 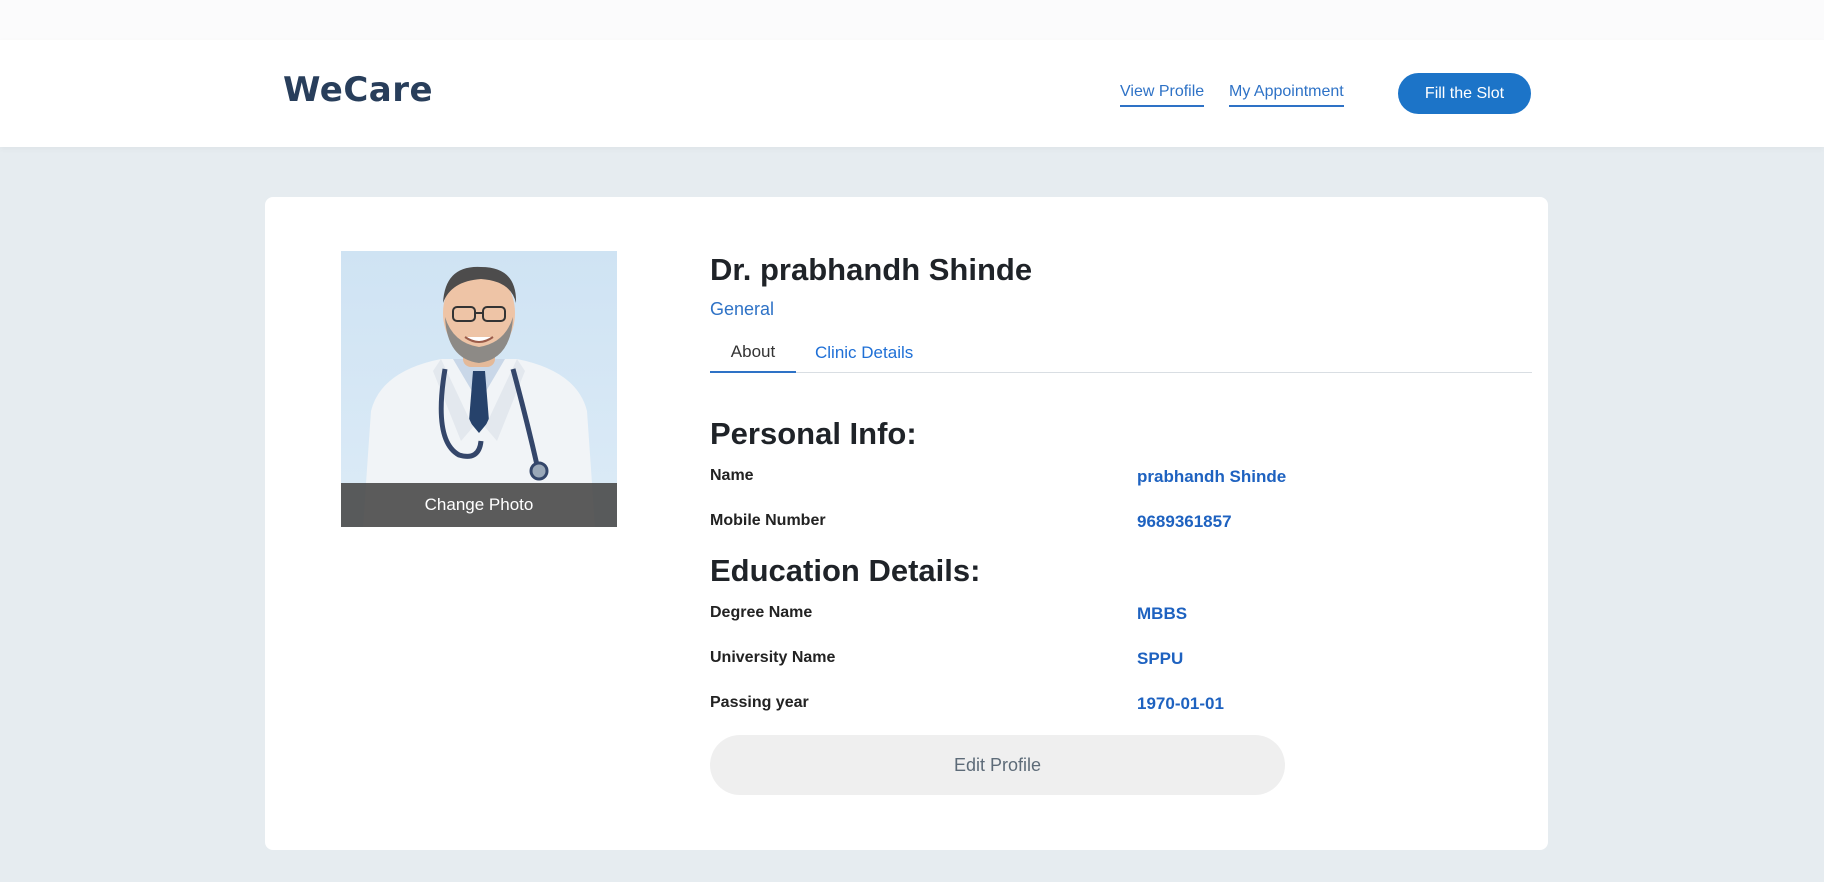 I want to click on change-photo-button: Change Photo, so click(x=479, y=505).